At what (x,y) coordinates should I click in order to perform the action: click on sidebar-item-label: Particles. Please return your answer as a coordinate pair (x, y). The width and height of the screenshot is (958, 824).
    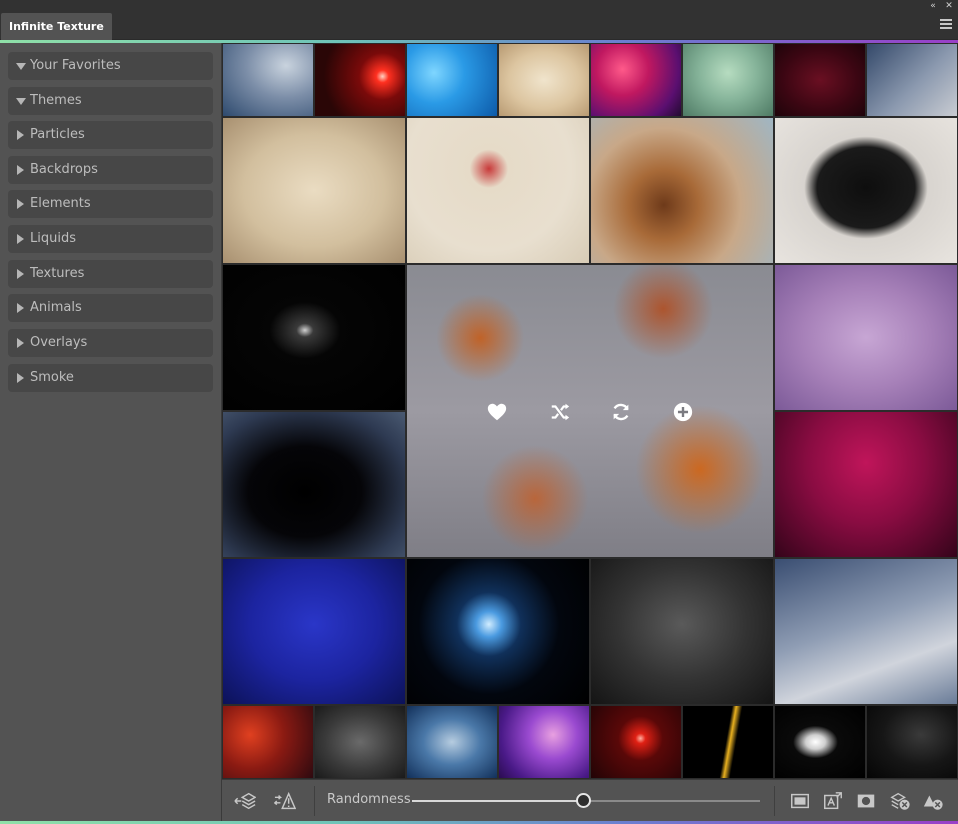
    Looking at the image, I should click on (57, 134).